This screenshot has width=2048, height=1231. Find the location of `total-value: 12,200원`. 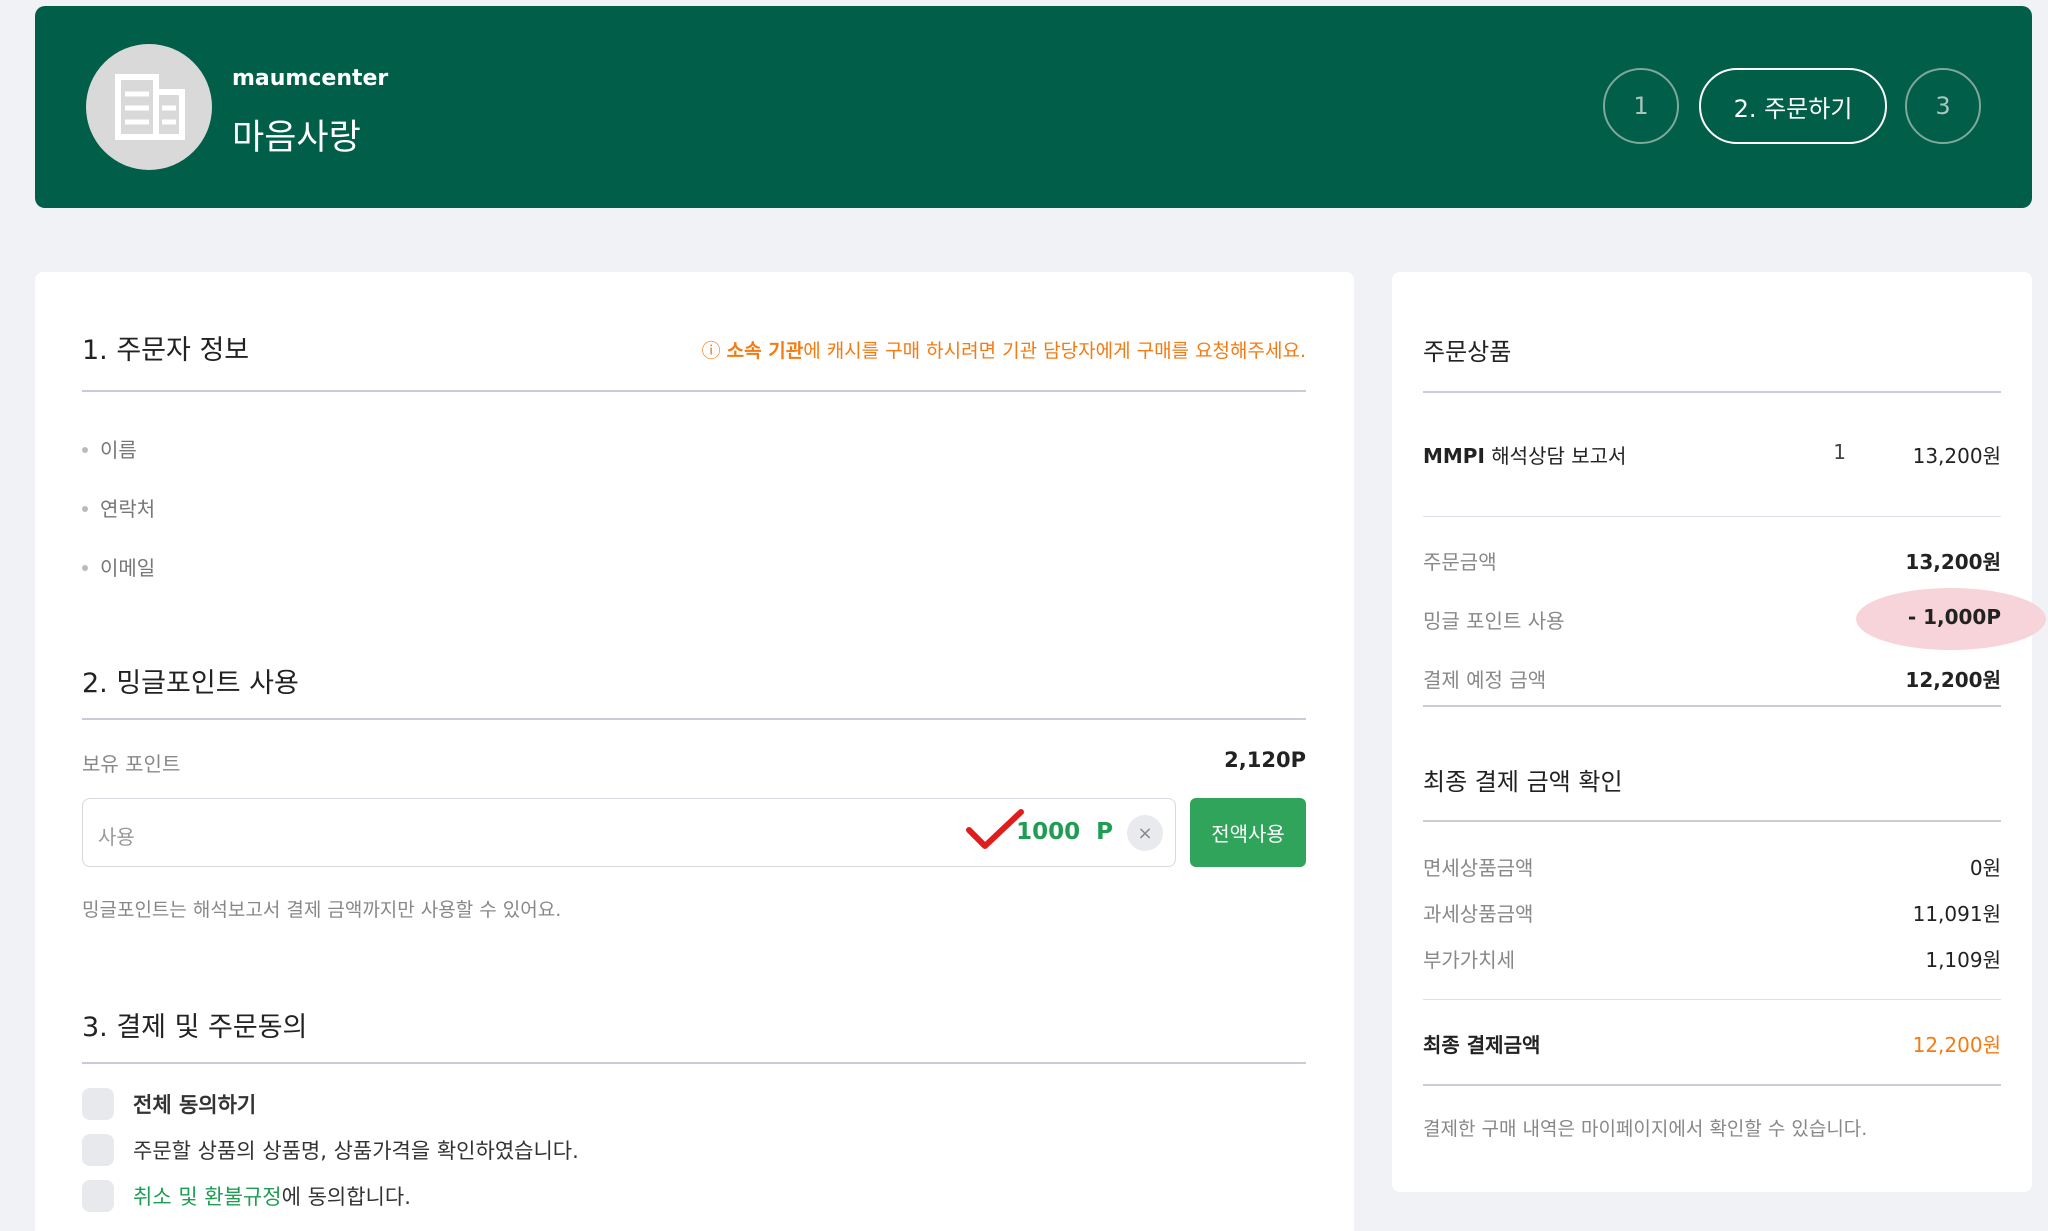

total-value: 12,200원 is located at coordinates (1956, 1045).